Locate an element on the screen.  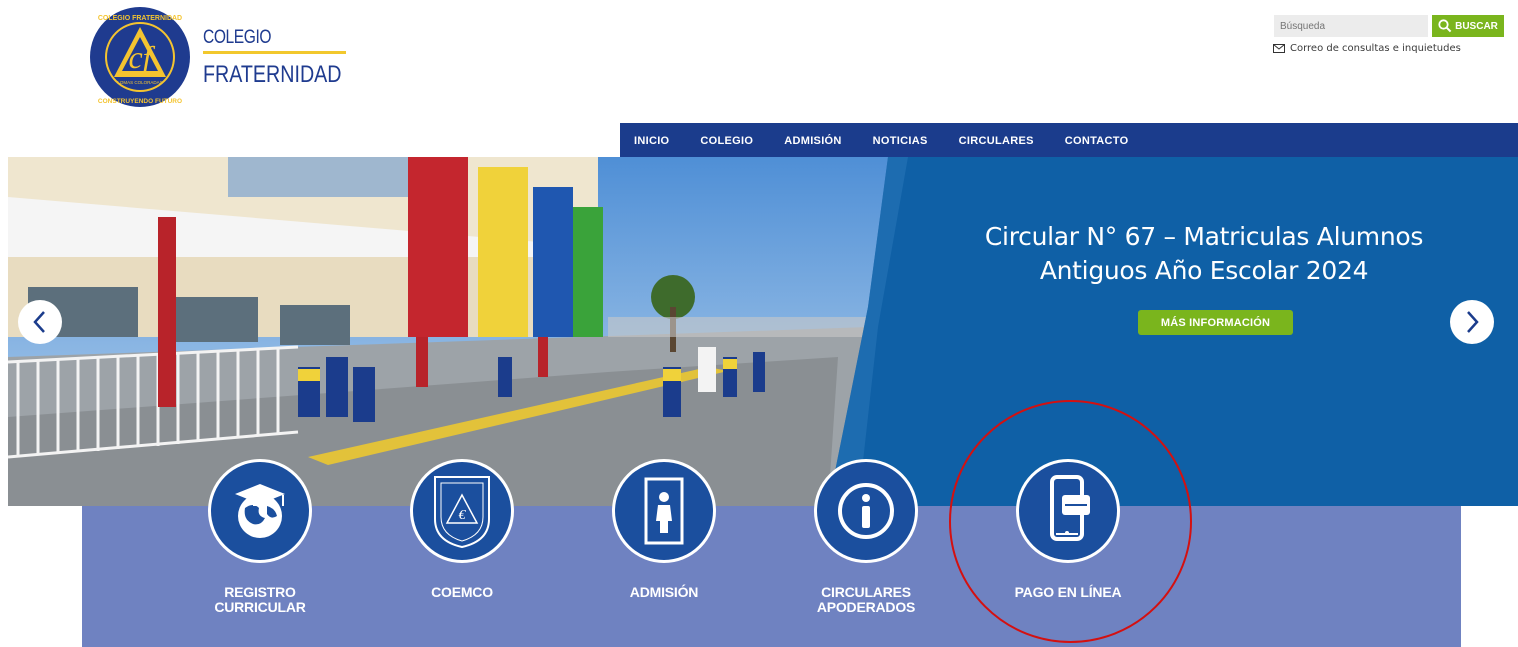
quick-link-label: ADMISIÓN is located at coordinates (664, 592).